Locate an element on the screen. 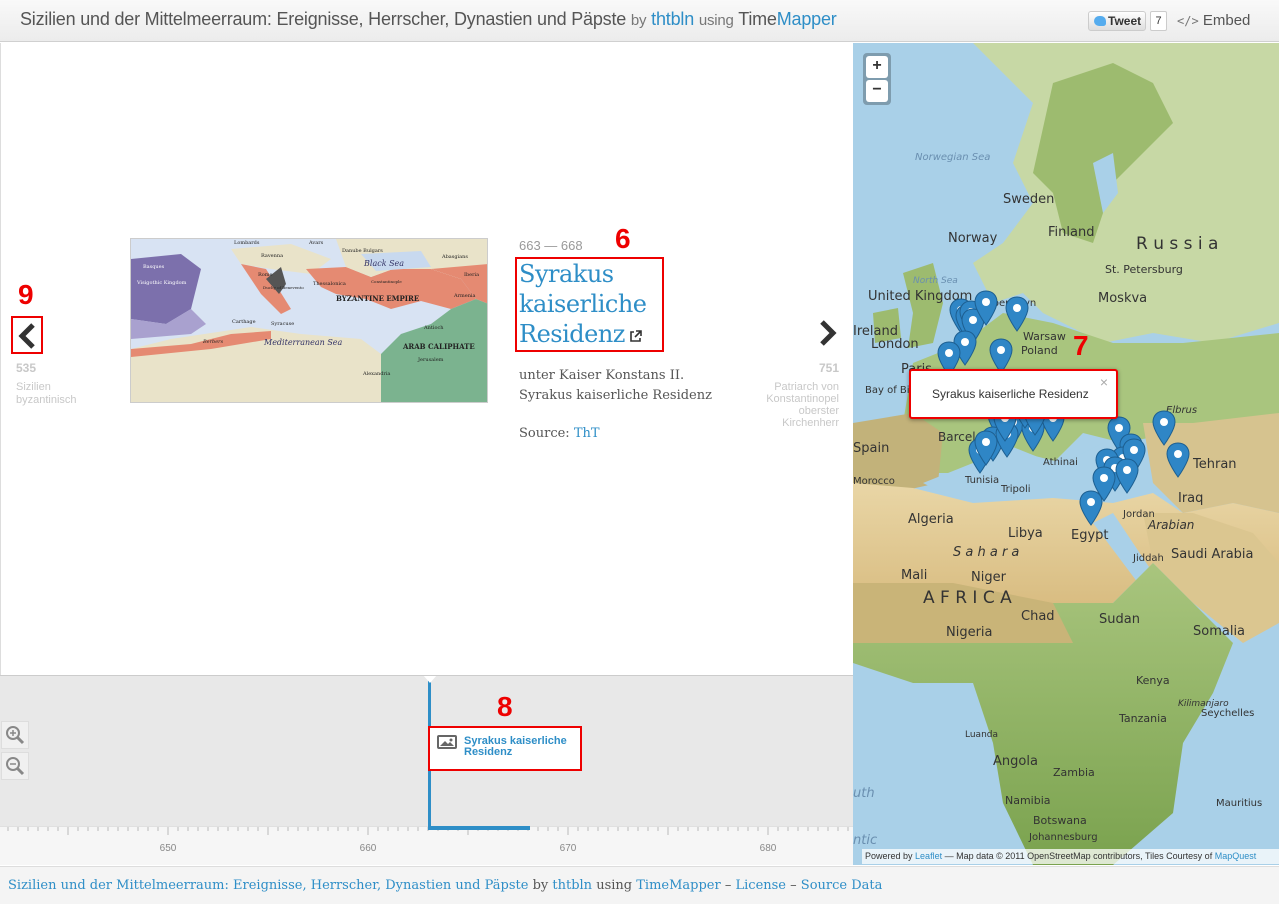 The image size is (1279, 904). map-label-arab: ARAB CALIPHATE is located at coordinates (438, 346).